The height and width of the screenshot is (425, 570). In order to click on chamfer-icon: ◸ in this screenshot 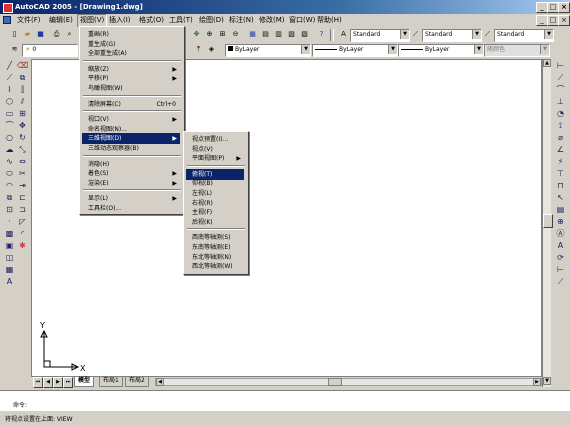, I will do `click(22, 221)`.